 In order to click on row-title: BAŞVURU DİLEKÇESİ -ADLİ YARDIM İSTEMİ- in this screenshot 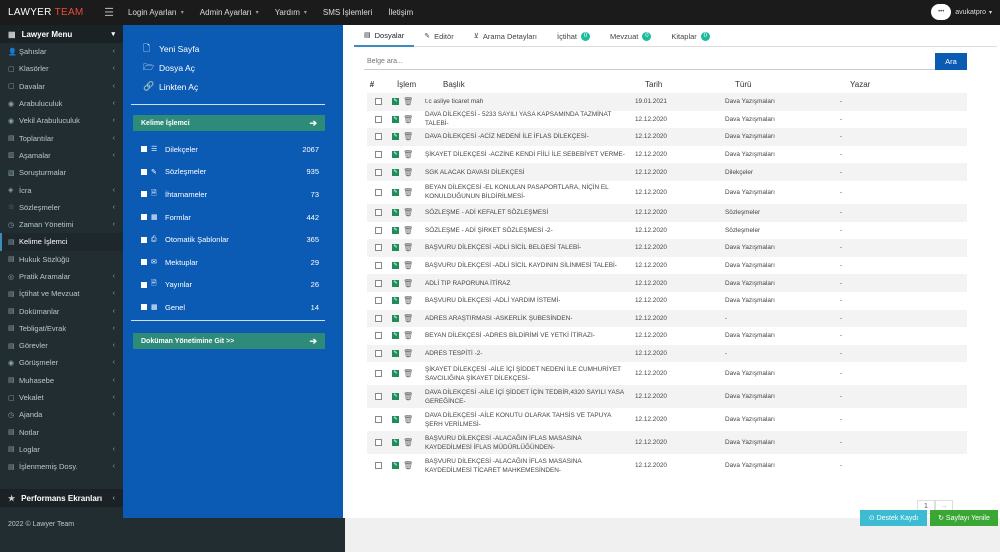, I will do `click(530, 300)`.